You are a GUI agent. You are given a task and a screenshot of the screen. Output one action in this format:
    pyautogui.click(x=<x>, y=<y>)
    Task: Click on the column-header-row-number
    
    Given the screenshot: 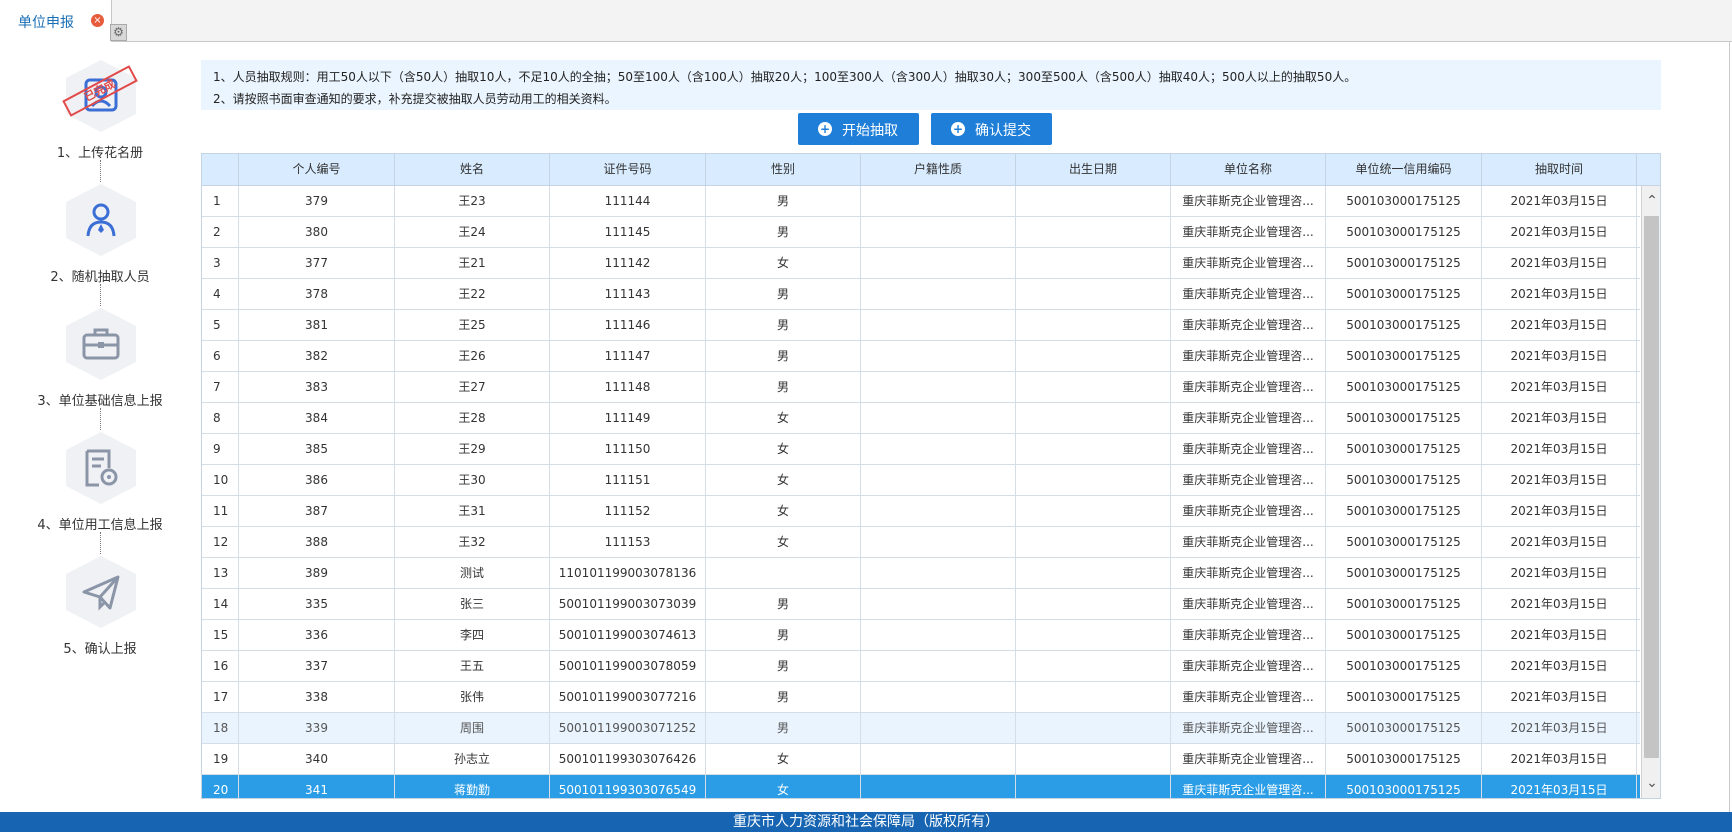 What is the action you would take?
    pyautogui.click(x=220, y=169)
    